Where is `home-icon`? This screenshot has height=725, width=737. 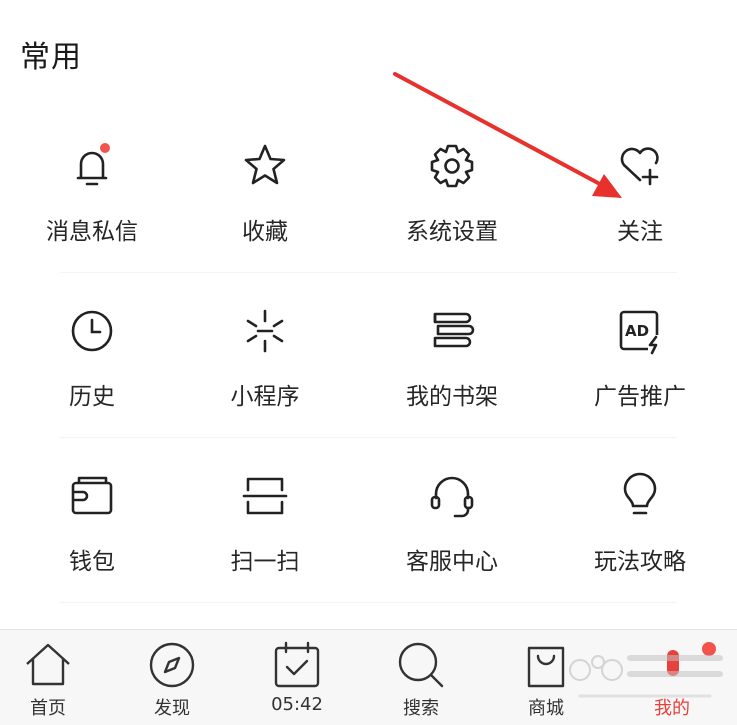 home-icon is located at coordinates (48, 664).